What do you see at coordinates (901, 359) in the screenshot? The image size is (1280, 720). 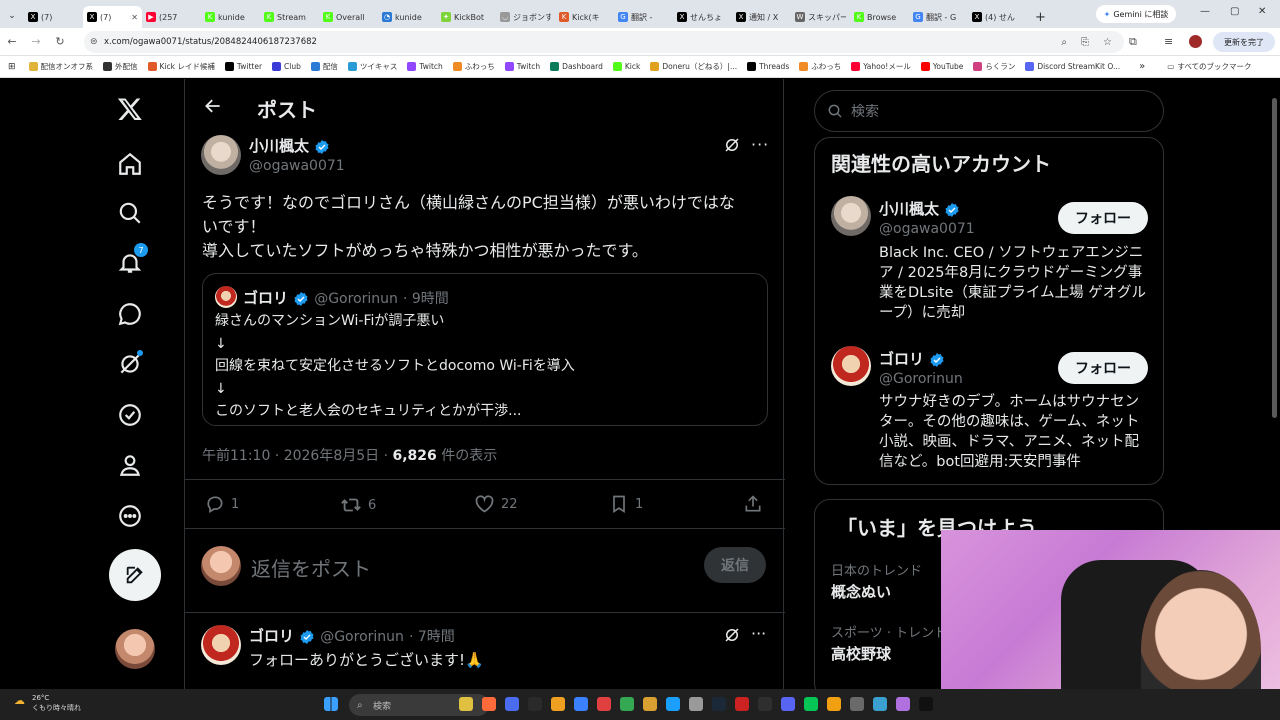 I see `related-account-name: ゴロリ` at bounding box center [901, 359].